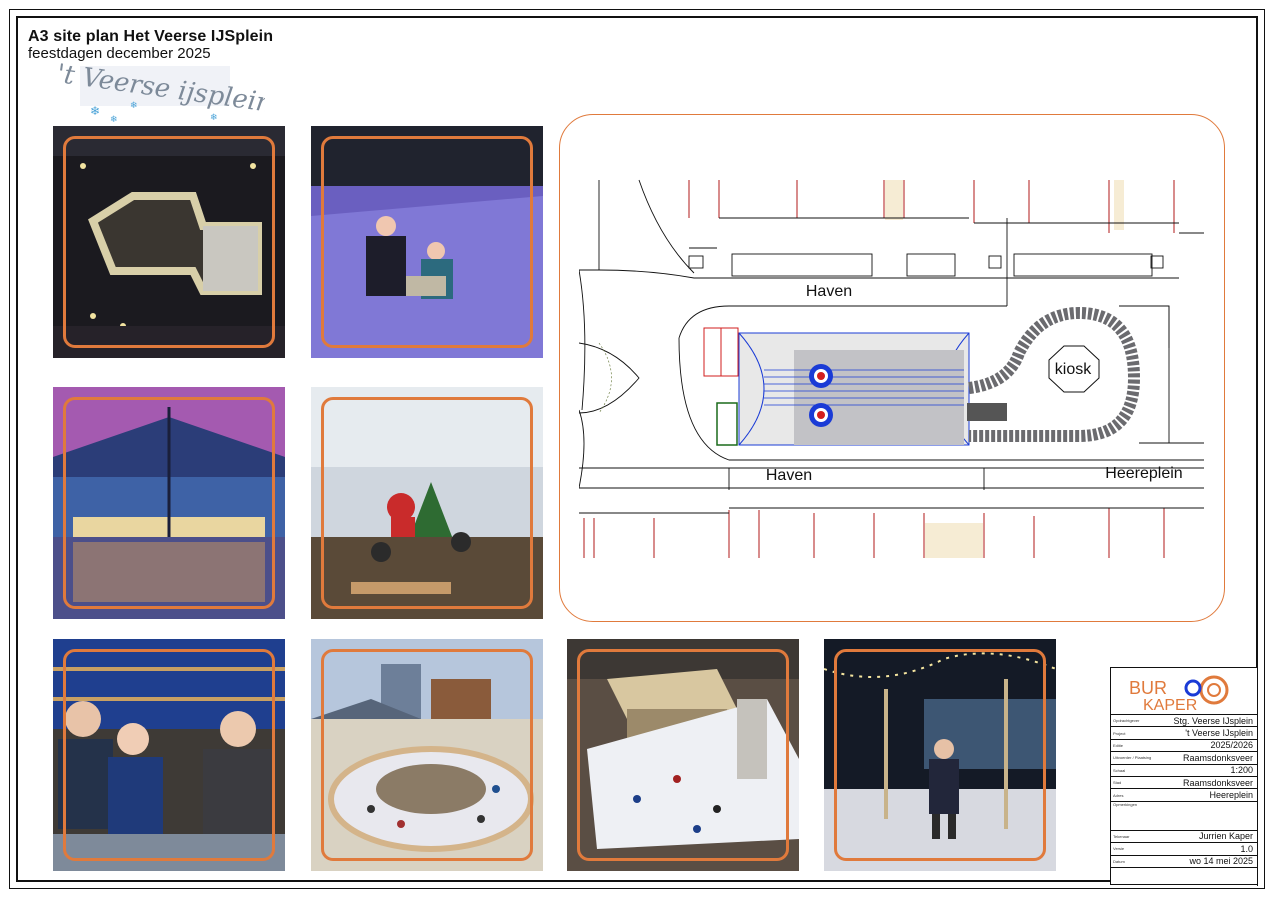  What do you see at coordinates (1119, 861) in the screenshot?
I see `title-block-key: Datum` at bounding box center [1119, 861].